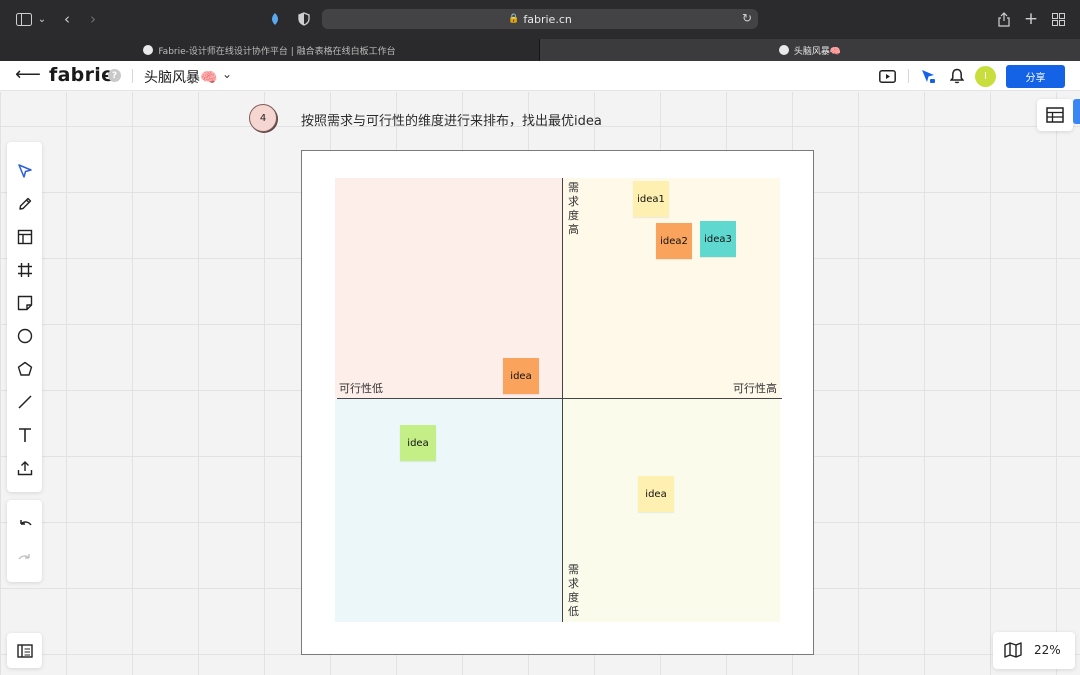 This screenshot has height=675, width=1080. I want to click on table-grid-icon, so click(1055, 115).